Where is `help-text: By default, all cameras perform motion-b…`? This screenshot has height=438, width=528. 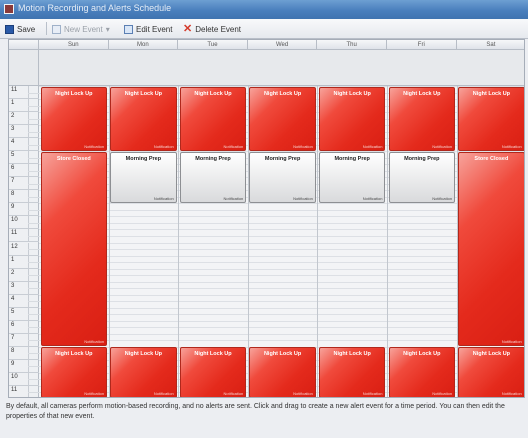
help-text: By default, all cameras perform motion-b… is located at coordinates (255, 411).